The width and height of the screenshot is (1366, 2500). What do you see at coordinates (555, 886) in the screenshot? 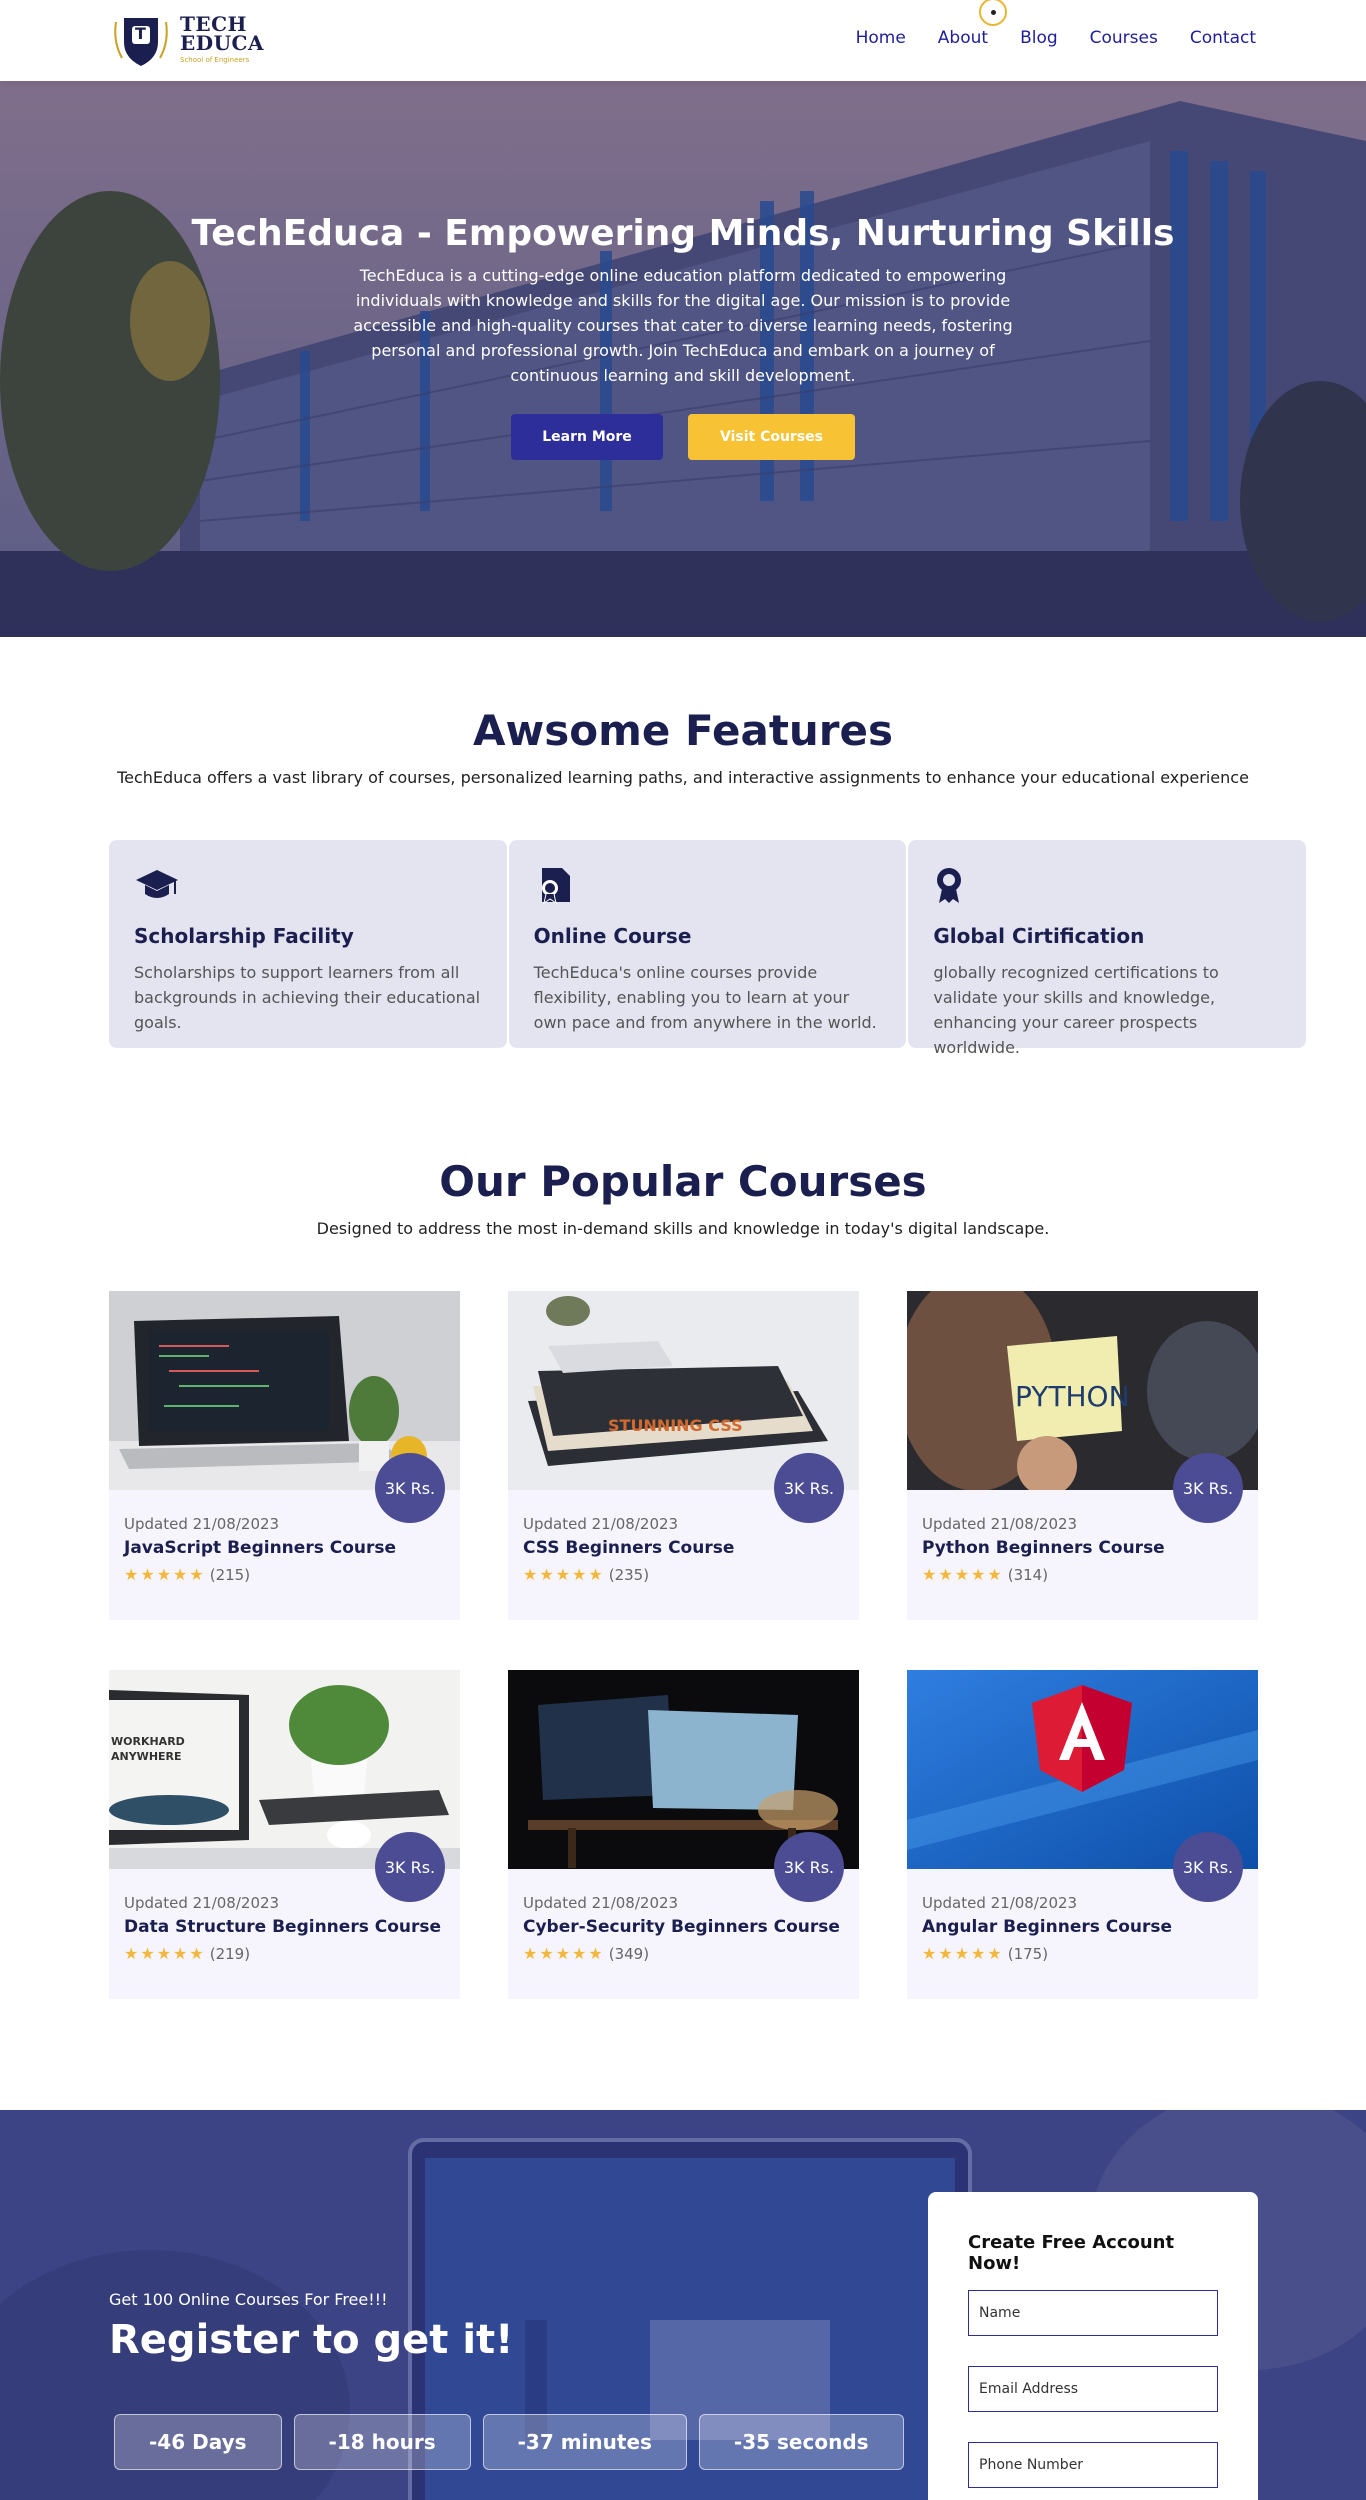
I see `file-certificate-icon` at bounding box center [555, 886].